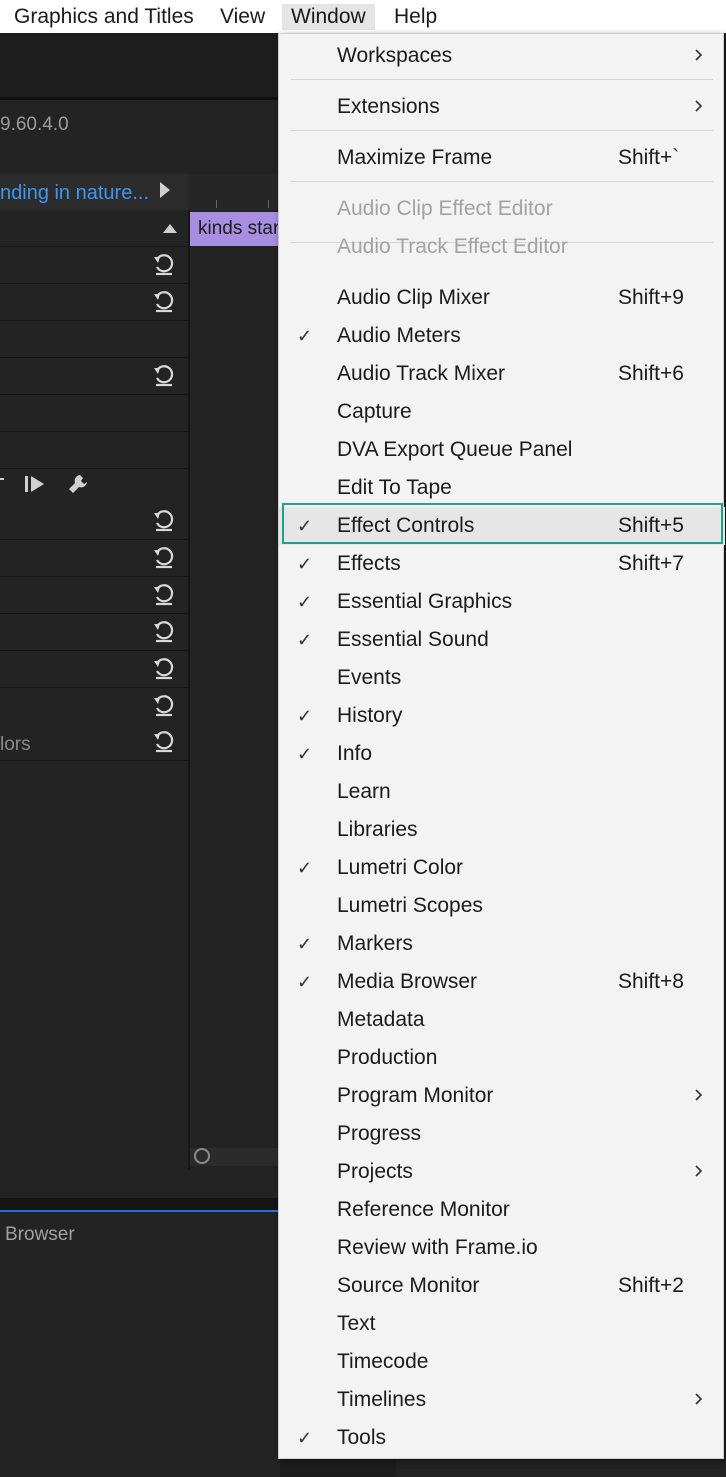 Image resolution: width=726 pixels, height=1477 pixels. Describe the element at coordinates (502, 1248) in the screenshot. I see `menu-item-review-with-frame-io: Review with Frame.io` at that location.